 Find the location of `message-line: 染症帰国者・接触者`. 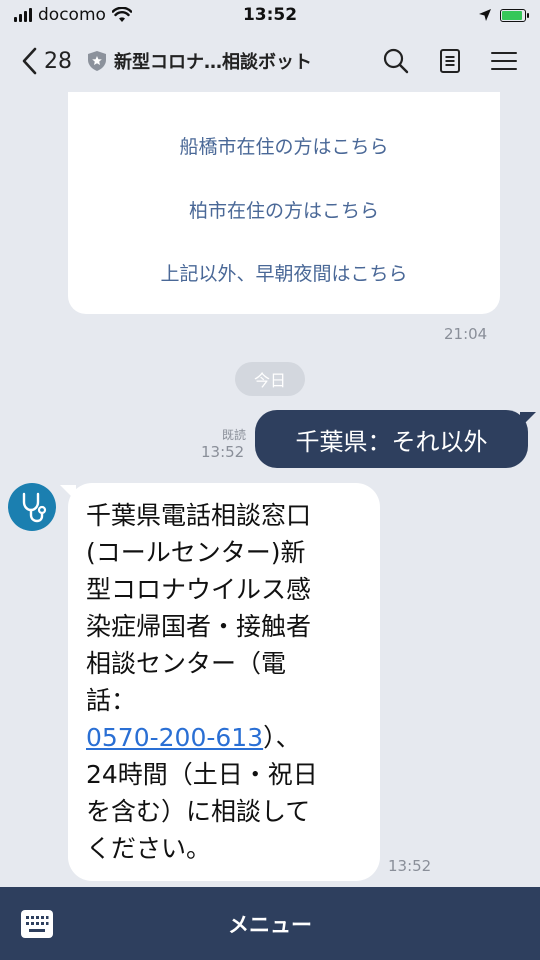

message-line: 染症帰国者・接触者 is located at coordinates (199, 626).